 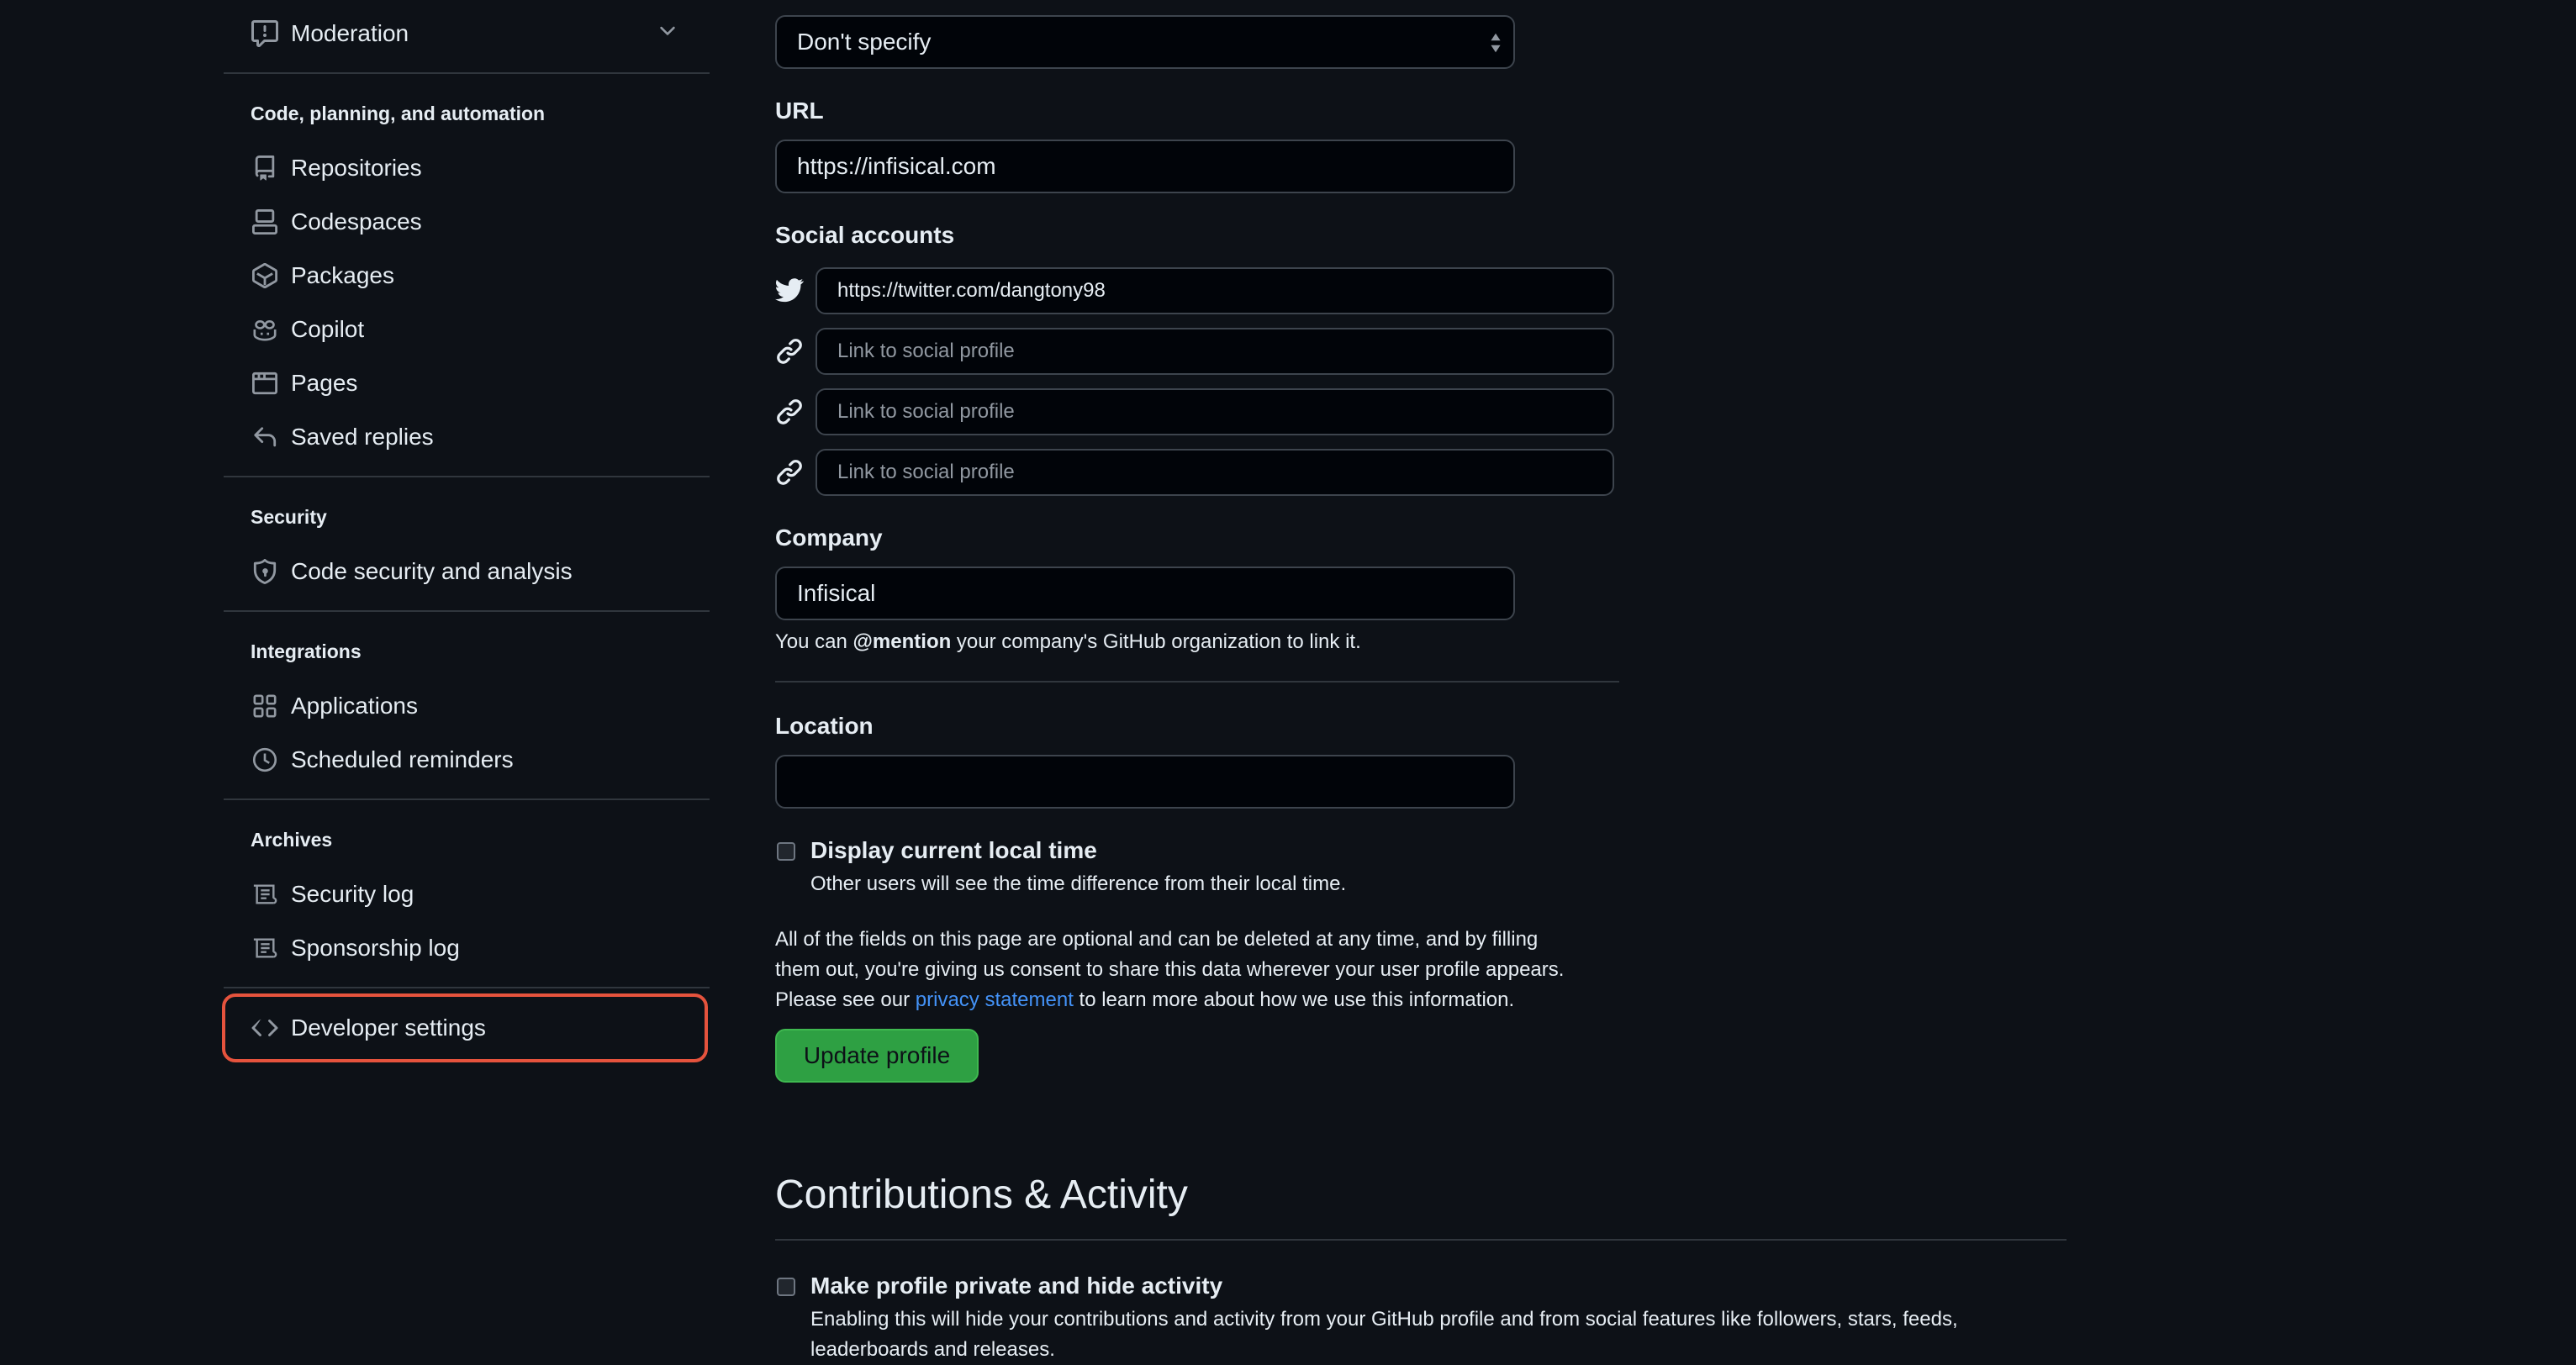 What do you see at coordinates (403, 759) in the screenshot?
I see `sidebar-item-label: Scheduled reminders` at bounding box center [403, 759].